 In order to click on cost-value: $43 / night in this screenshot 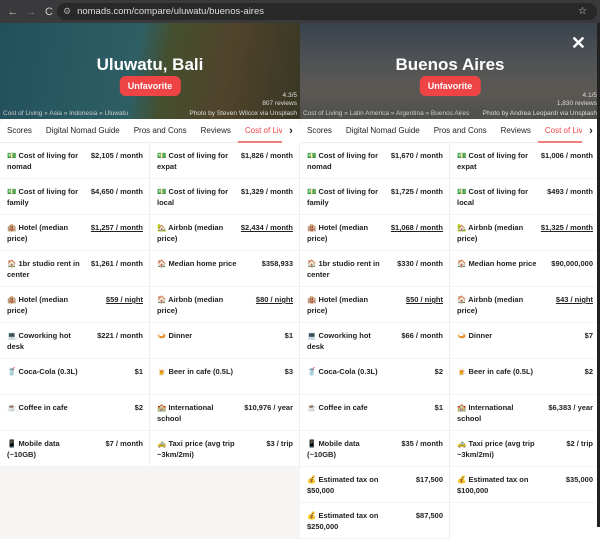, I will do `click(574, 308)`.